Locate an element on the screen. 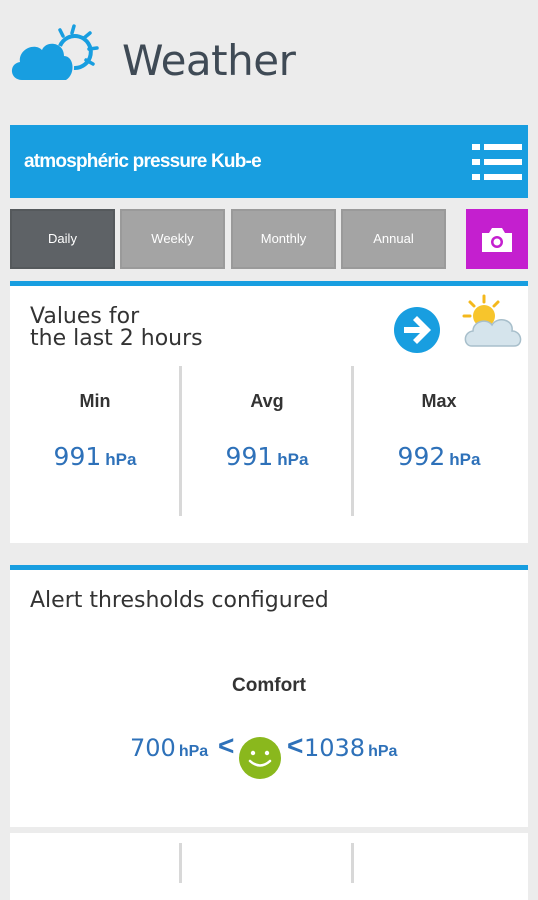 The image size is (538, 900). values-title-line1: Values for is located at coordinates (85, 316).